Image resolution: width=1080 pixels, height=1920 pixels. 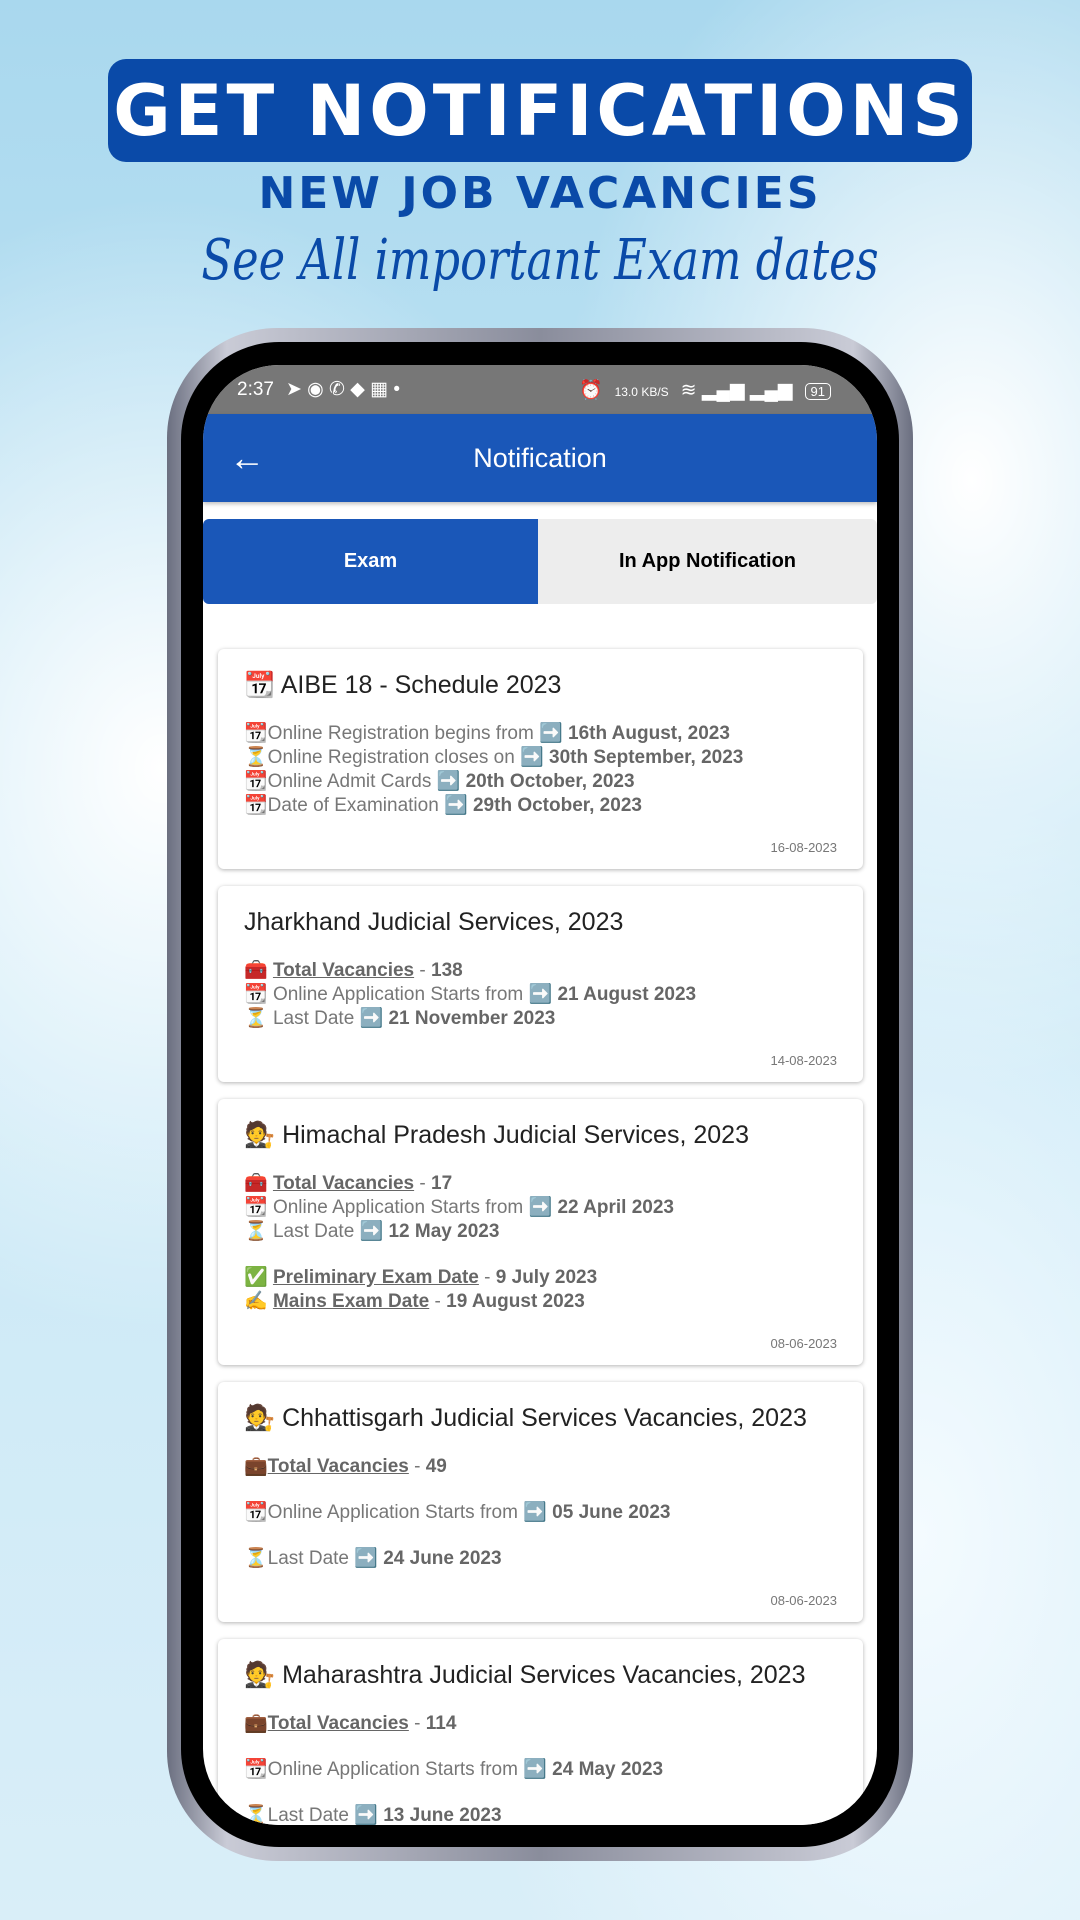 What do you see at coordinates (442, 1558) in the screenshot?
I see `line-value: 24 June 2023` at bounding box center [442, 1558].